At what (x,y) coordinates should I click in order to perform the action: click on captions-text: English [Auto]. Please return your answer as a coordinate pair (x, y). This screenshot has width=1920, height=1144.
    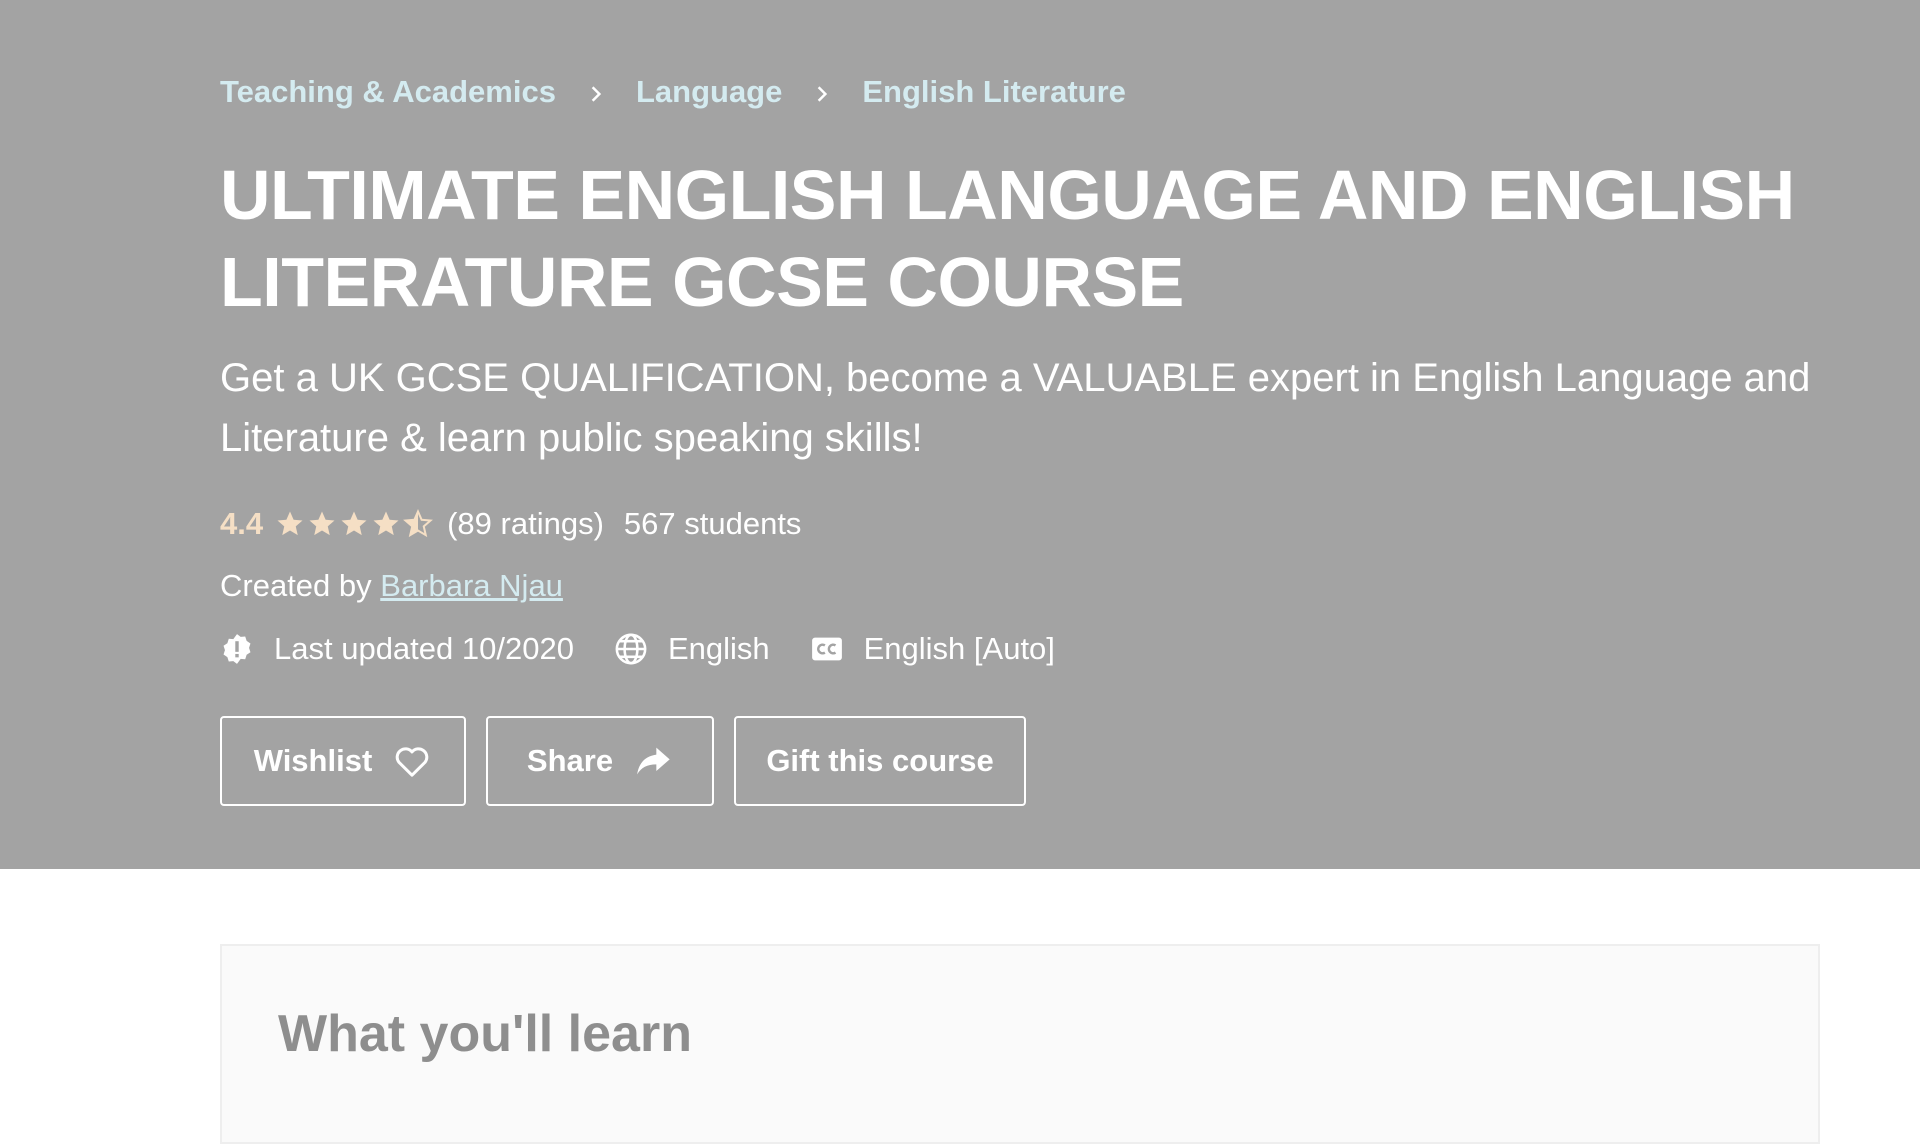
    Looking at the image, I should click on (959, 648).